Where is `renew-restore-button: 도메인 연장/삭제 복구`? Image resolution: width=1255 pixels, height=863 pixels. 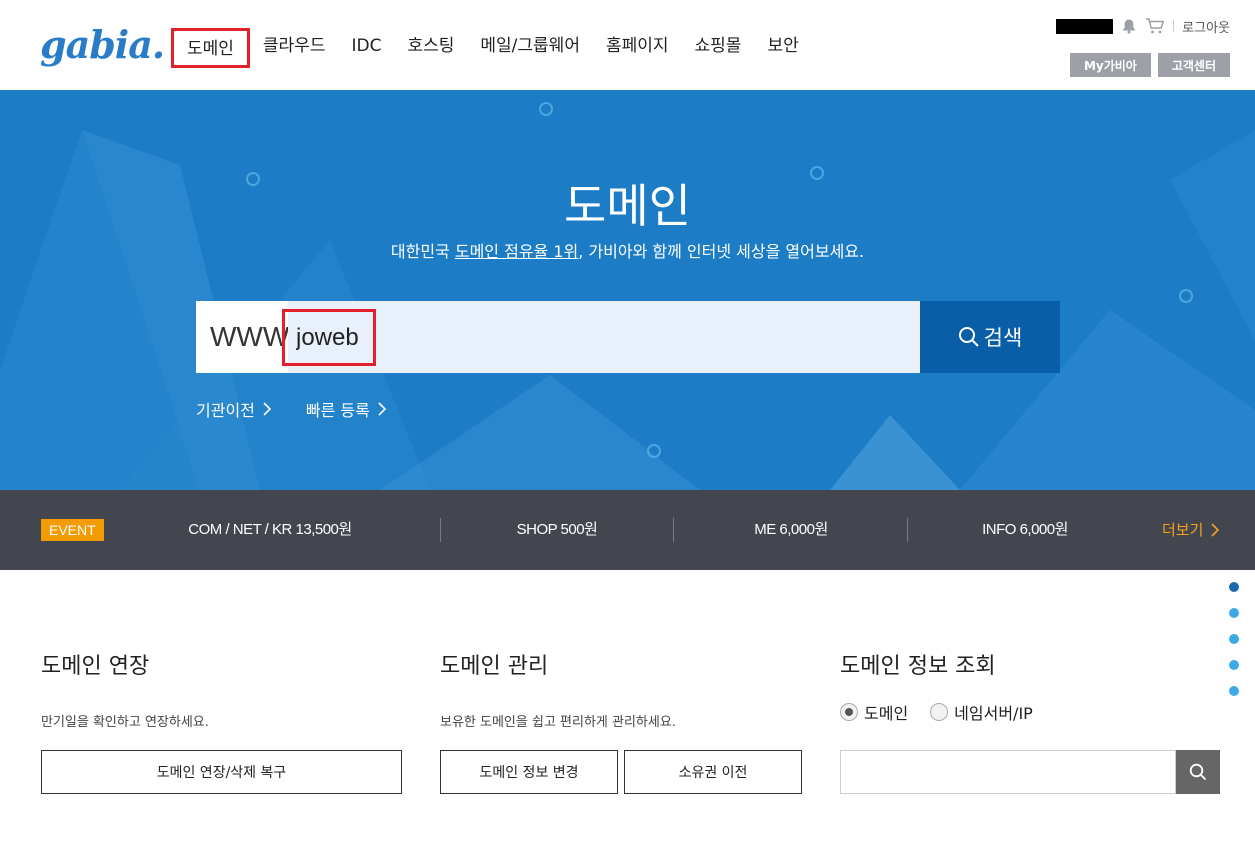 renew-restore-button: 도메인 연장/삭제 복구 is located at coordinates (221, 772).